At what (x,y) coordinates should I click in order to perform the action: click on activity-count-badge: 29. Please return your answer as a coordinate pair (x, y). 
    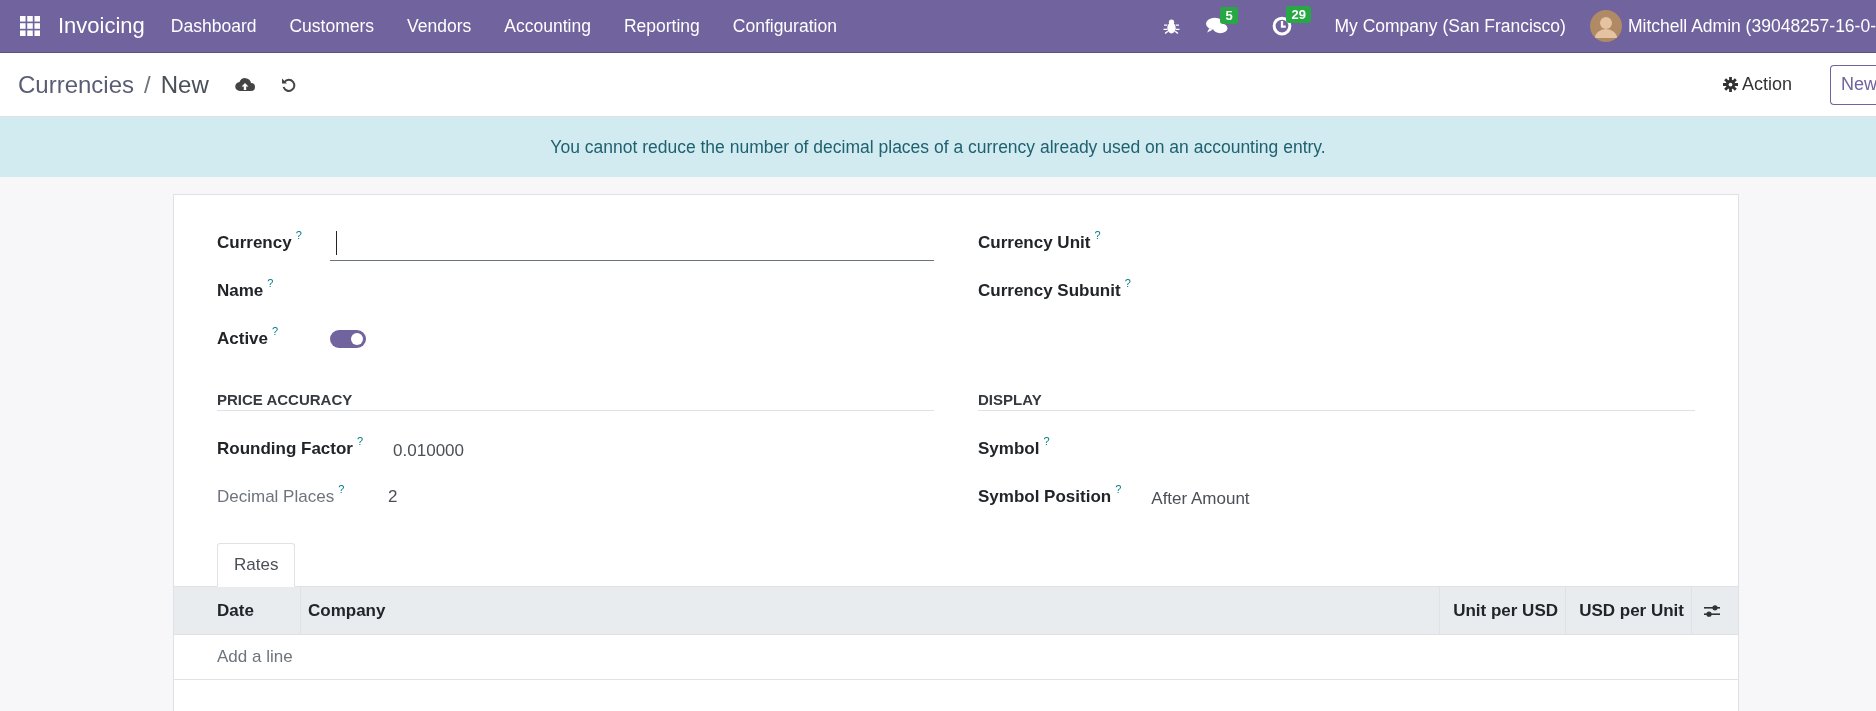
    Looking at the image, I should click on (1298, 14).